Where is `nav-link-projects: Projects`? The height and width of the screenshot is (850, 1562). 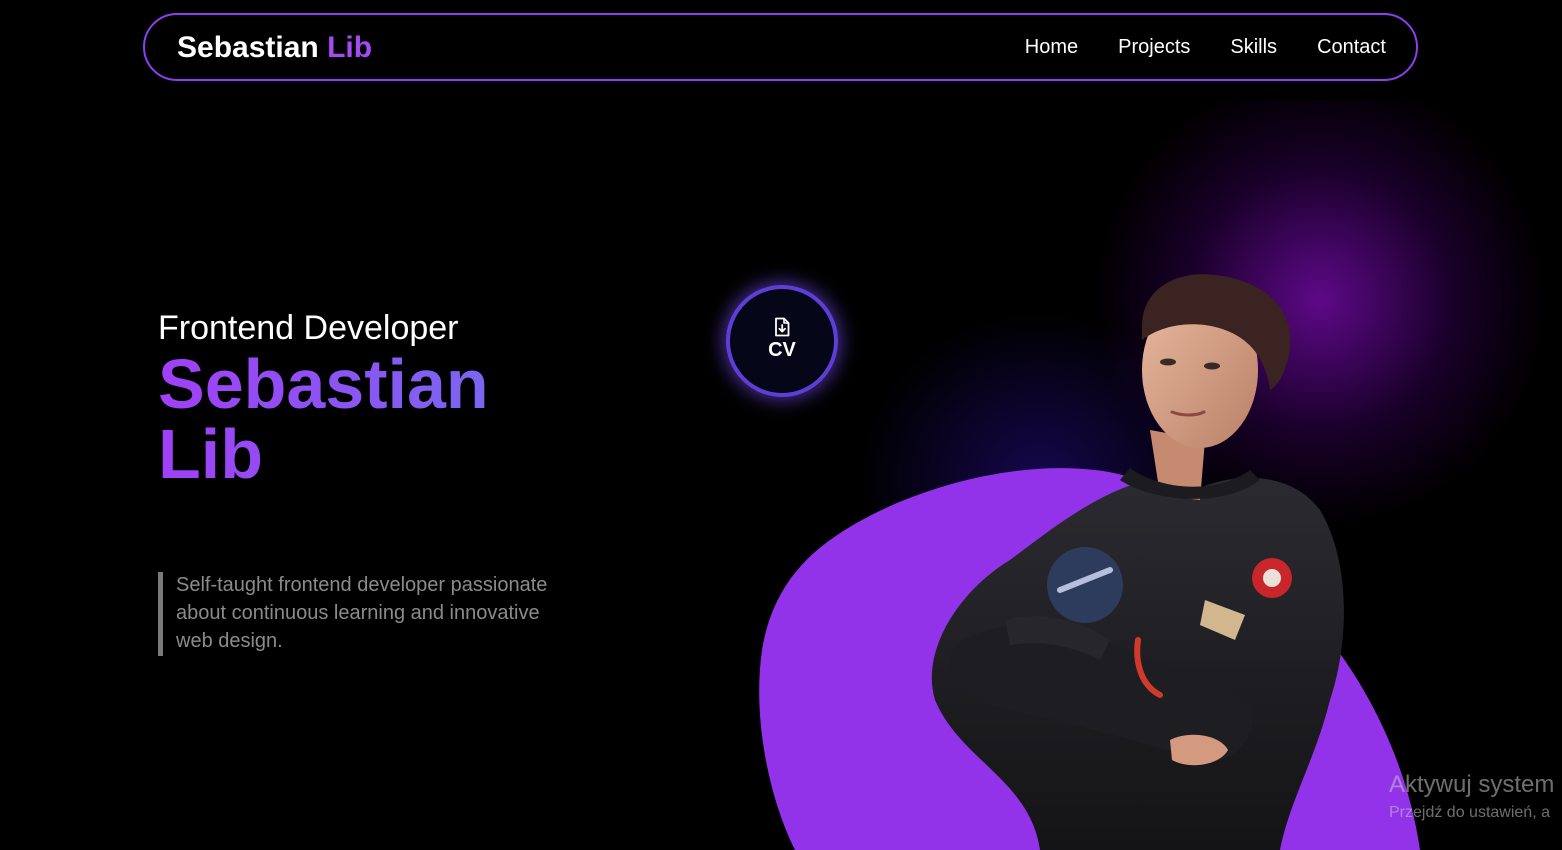 nav-link-projects: Projects is located at coordinates (1154, 47).